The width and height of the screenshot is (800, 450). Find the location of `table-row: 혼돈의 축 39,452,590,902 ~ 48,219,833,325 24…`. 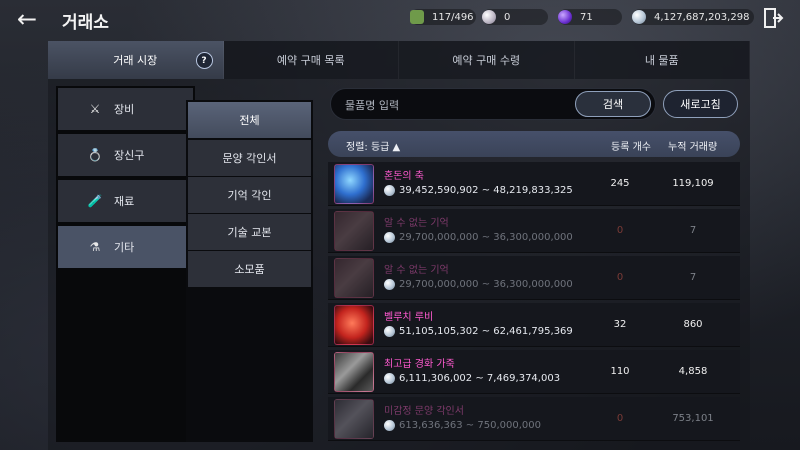

table-row: 혼돈의 축 39,452,590,902 ~ 48,219,833,325 24… is located at coordinates (534, 184).